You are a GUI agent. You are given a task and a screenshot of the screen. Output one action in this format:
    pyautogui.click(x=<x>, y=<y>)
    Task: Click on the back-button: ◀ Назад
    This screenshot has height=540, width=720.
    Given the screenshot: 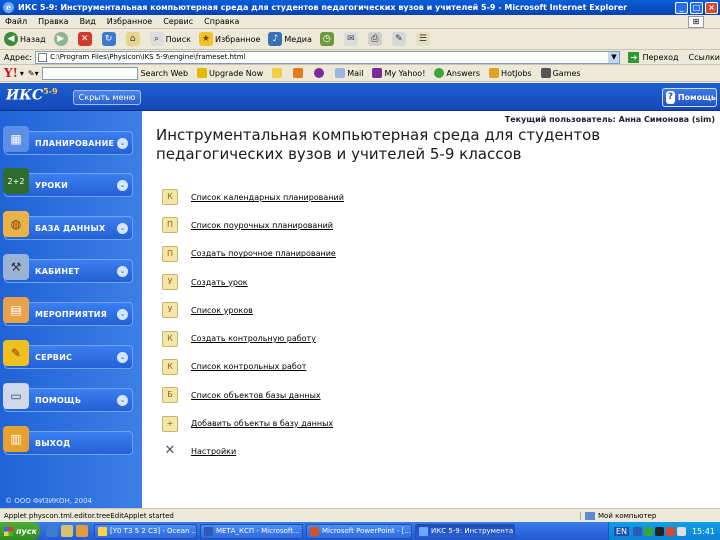 What is the action you would take?
    pyautogui.click(x=25, y=39)
    